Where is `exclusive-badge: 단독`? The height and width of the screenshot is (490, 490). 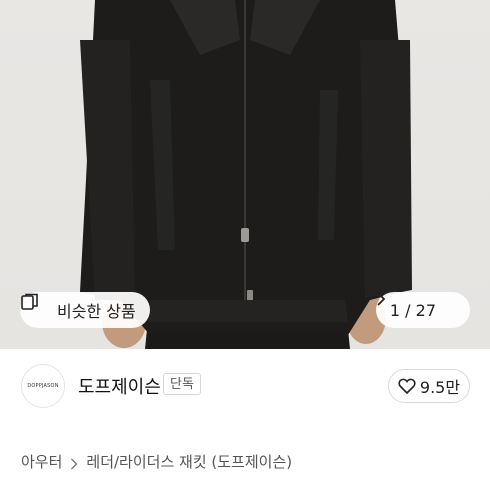 exclusive-badge: 단독 is located at coordinates (182, 384).